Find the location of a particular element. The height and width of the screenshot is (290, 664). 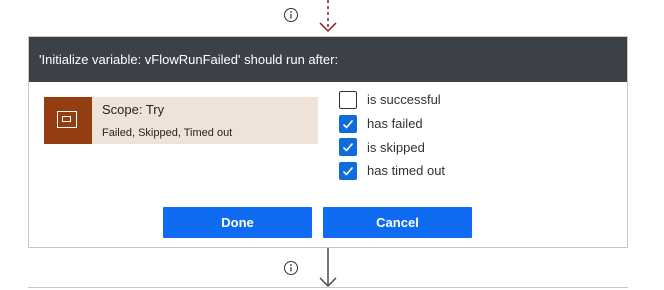

action-card-scope-try: Scope: Try Failed, Skipped, Timed out is located at coordinates (181, 120).